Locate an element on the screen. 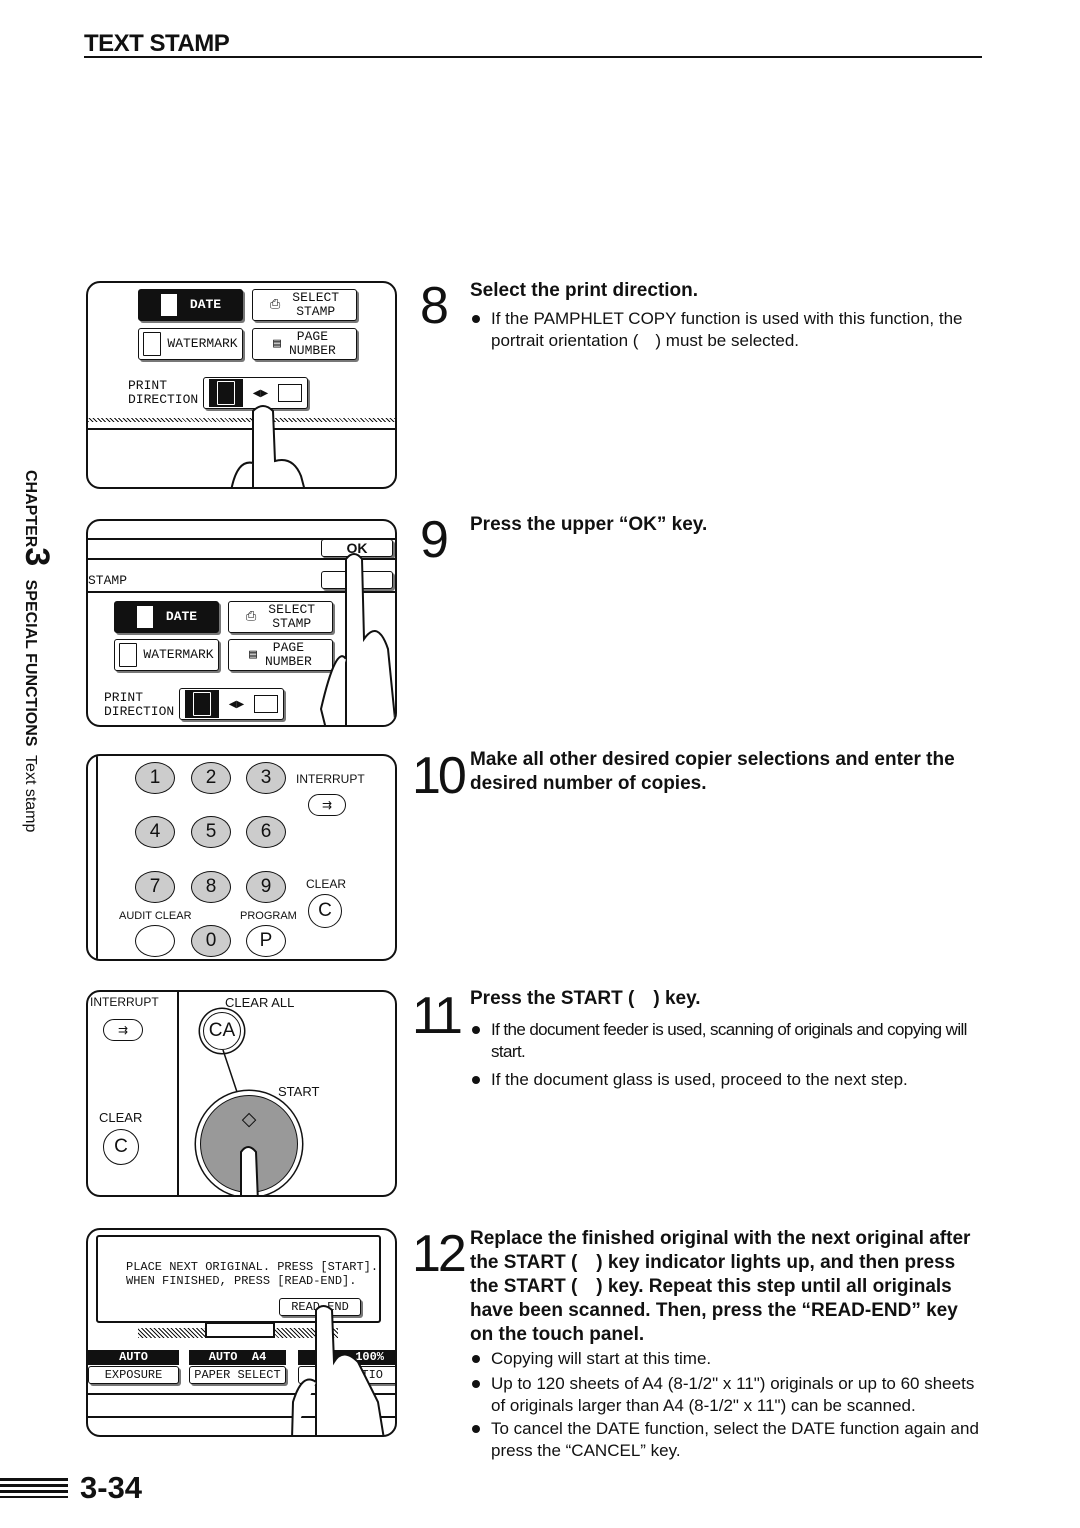  message-line2: WHEN FINISHED, PRESS [READ-END]. is located at coordinates (241, 1281).